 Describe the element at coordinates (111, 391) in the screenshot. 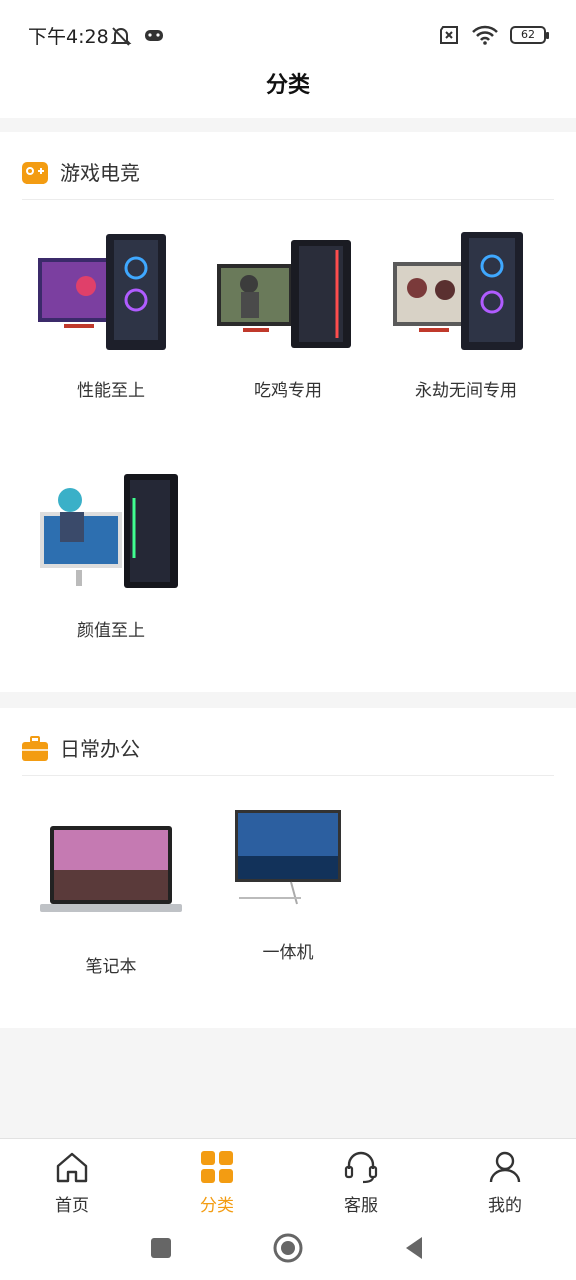

I see `item-label: 性能至上` at that location.